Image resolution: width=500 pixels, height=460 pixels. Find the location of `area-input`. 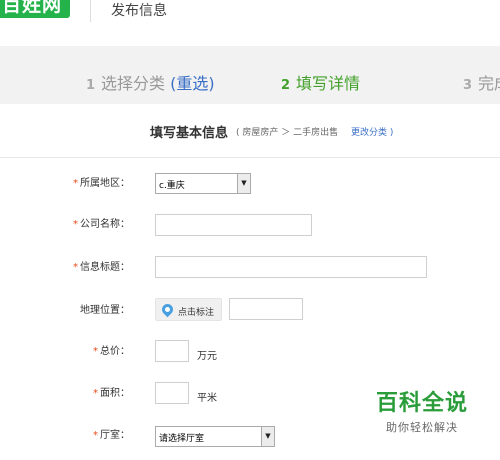

area-input is located at coordinates (172, 393).